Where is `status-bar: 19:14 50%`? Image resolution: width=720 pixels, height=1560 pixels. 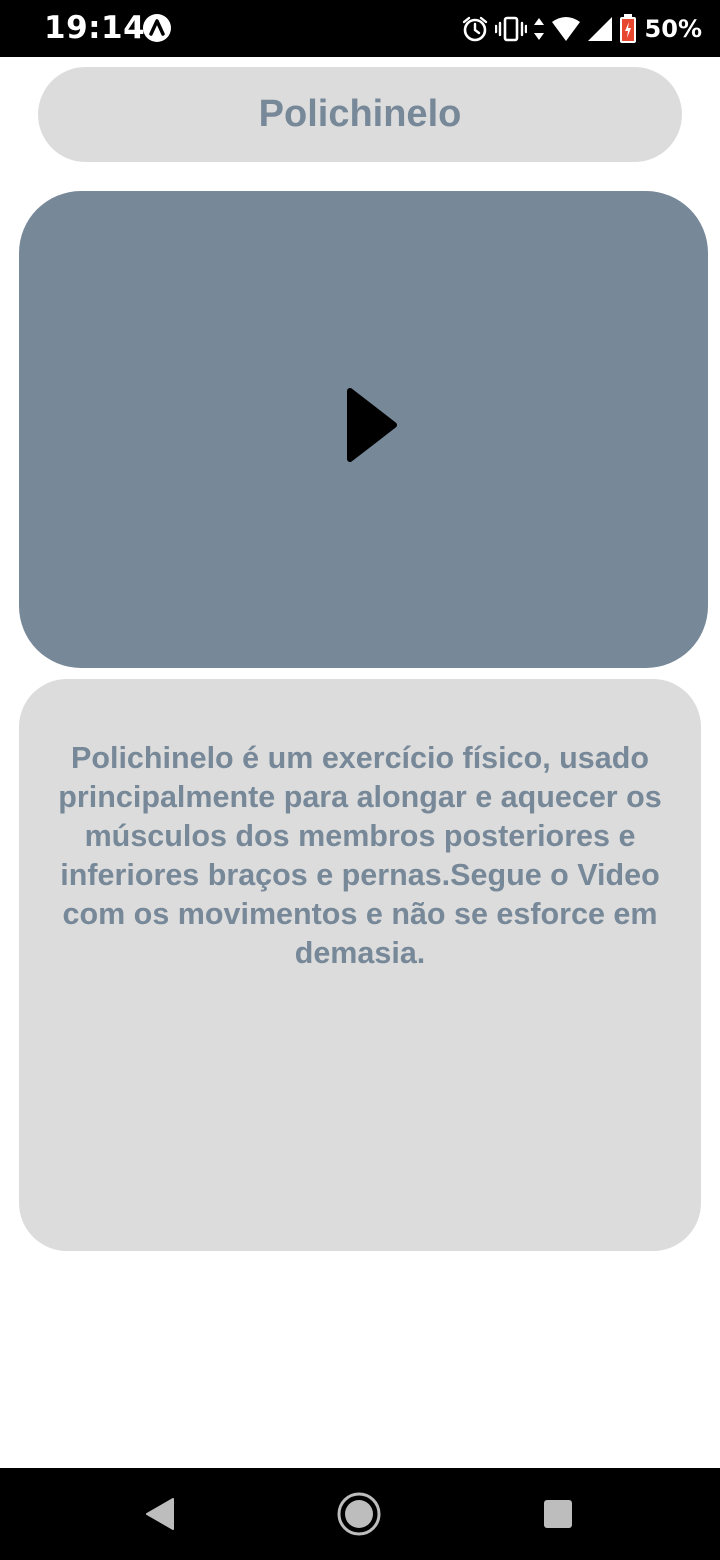 status-bar: 19:14 50% is located at coordinates (360, 28).